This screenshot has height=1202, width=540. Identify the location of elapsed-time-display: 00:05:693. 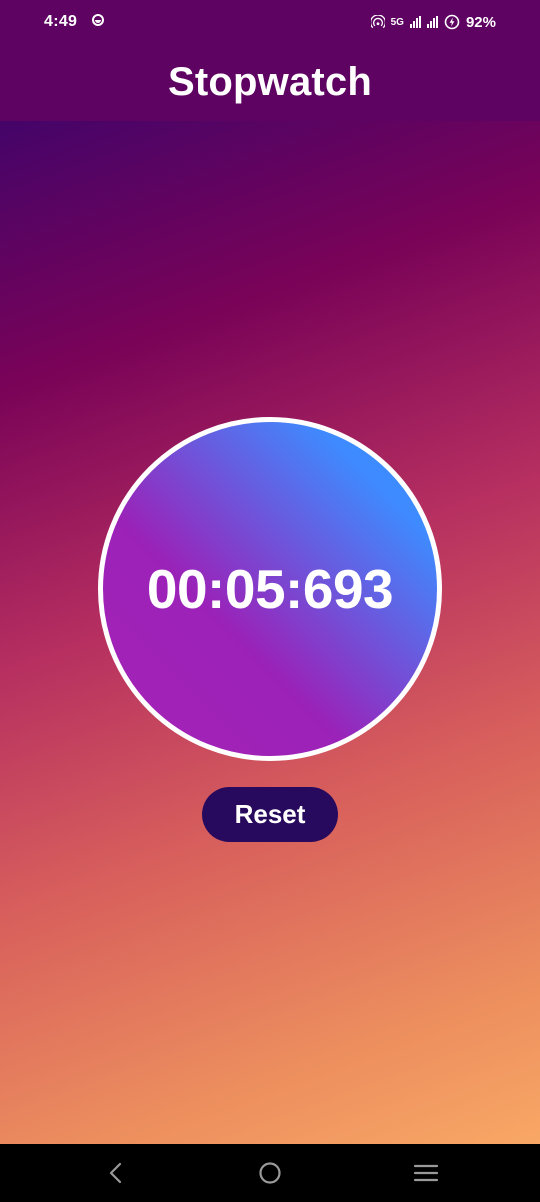
(270, 588).